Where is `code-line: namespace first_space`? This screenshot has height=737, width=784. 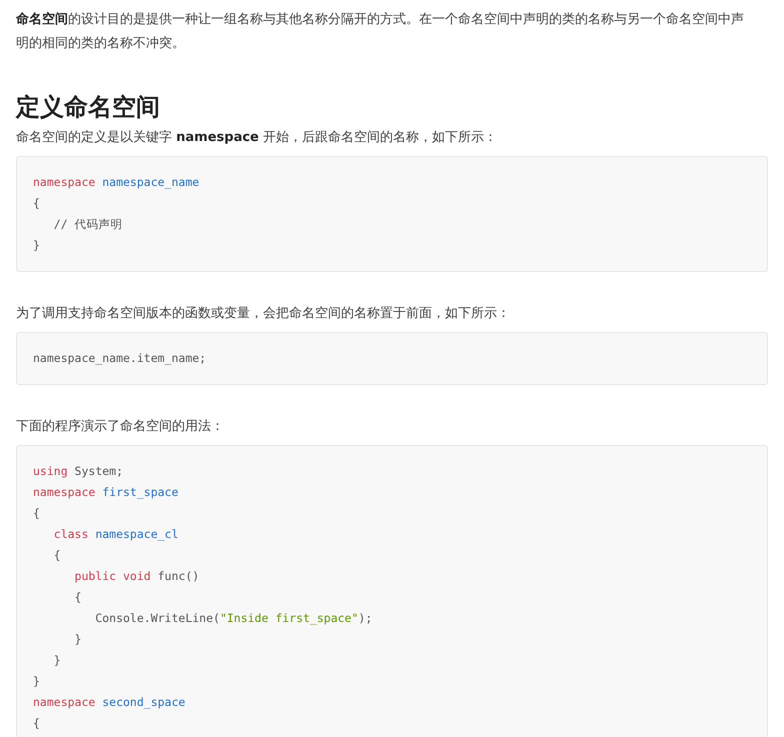
code-line: namespace first_space is located at coordinates (106, 492).